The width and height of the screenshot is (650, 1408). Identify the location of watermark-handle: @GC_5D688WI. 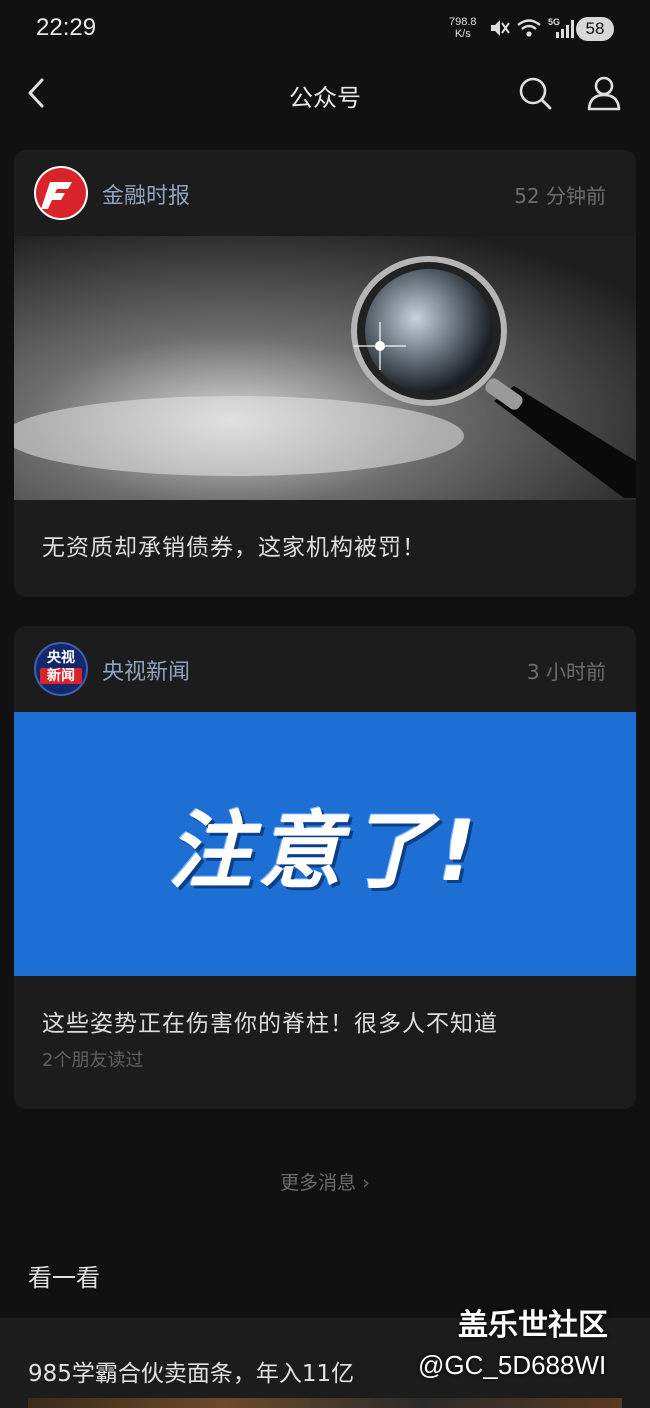
(512, 1365).